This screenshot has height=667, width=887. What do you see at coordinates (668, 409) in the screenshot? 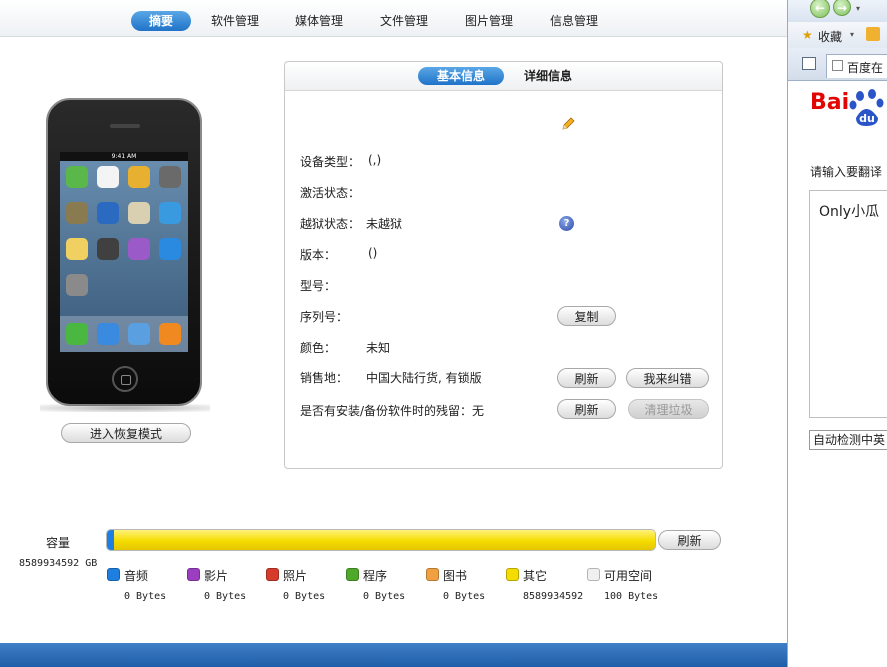
I see `clean-junk-button: 清理垃圾` at bounding box center [668, 409].